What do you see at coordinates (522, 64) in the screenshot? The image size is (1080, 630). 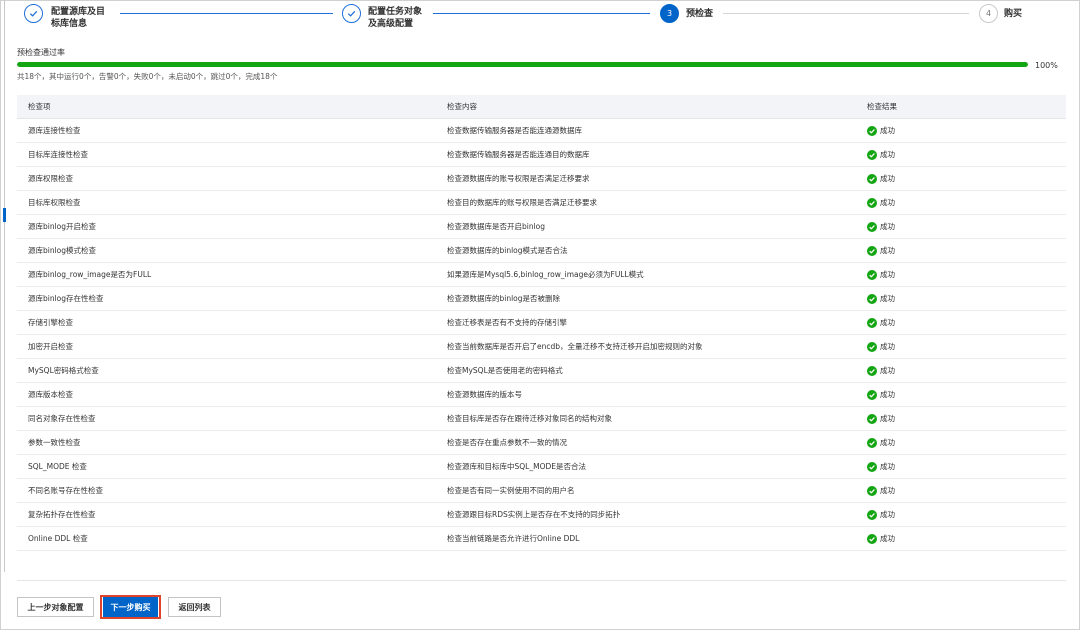 I see `precheck-progress-fill` at bounding box center [522, 64].